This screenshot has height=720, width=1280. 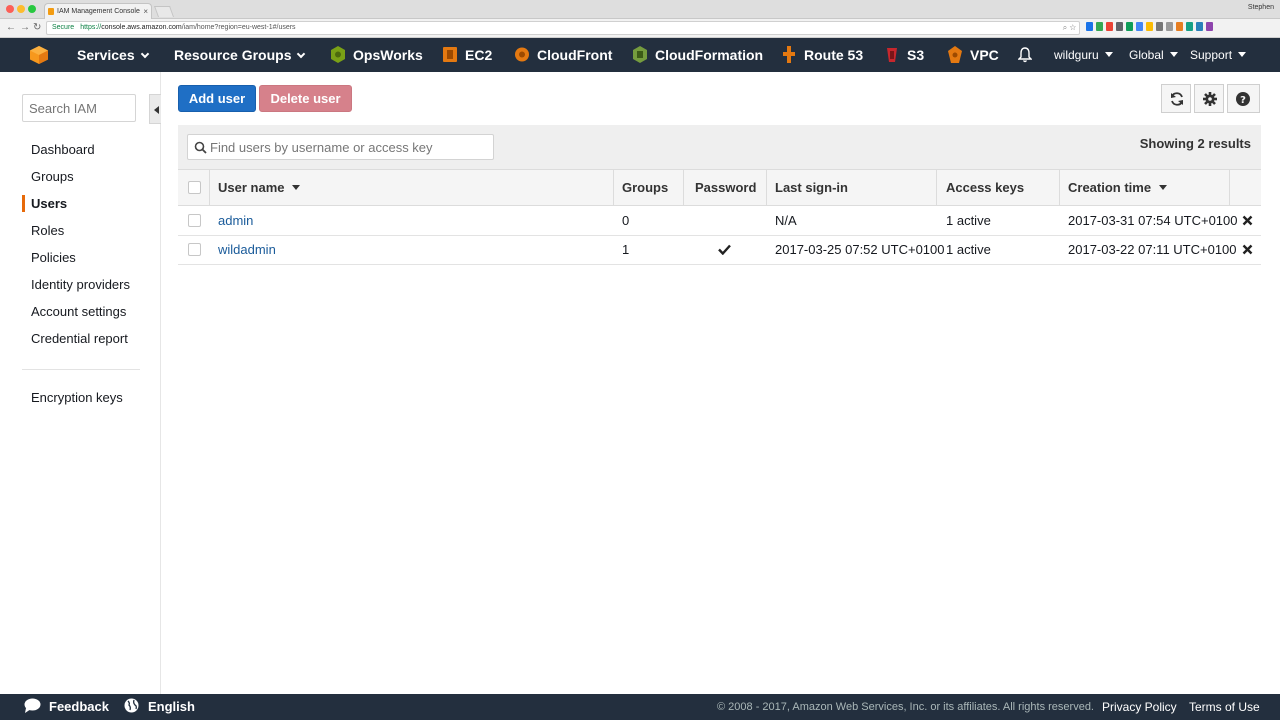 What do you see at coordinates (1146, 55) in the screenshot?
I see `region-name: Global` at bounding box center [1146, 55].